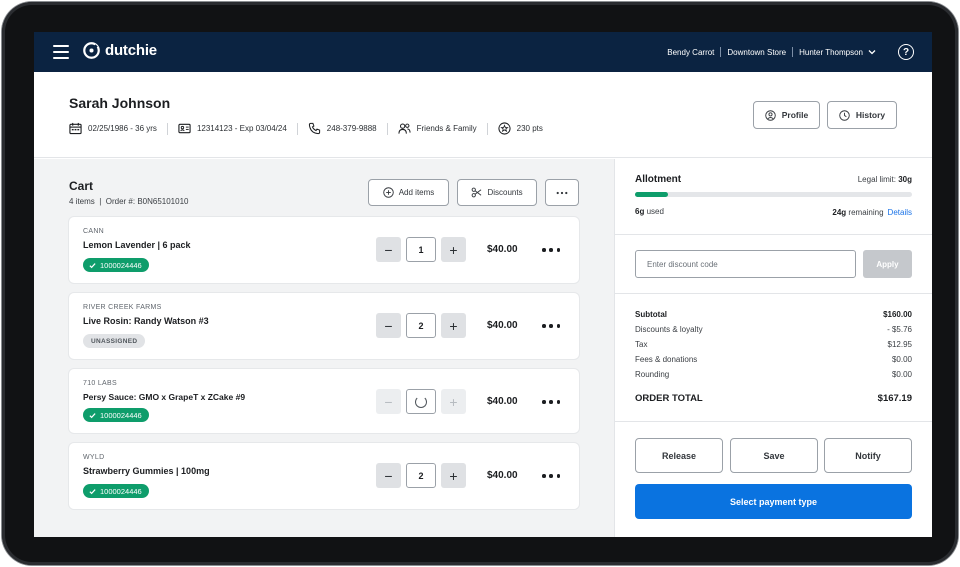 This screenshot has width=960, height=567. What do you see at coordinates (669, 329) in the screenshot?
I see `summary-label: Discounts & loyalty` at bounding box center [669, 329].